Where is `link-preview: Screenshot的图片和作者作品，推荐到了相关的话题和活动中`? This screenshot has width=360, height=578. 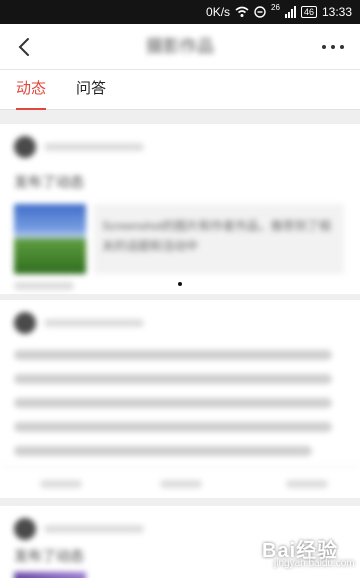
link-preview: Screenshot的图片和作者作品，推荐到了相关的话题和活动中 is located at coordinates (219, 239).